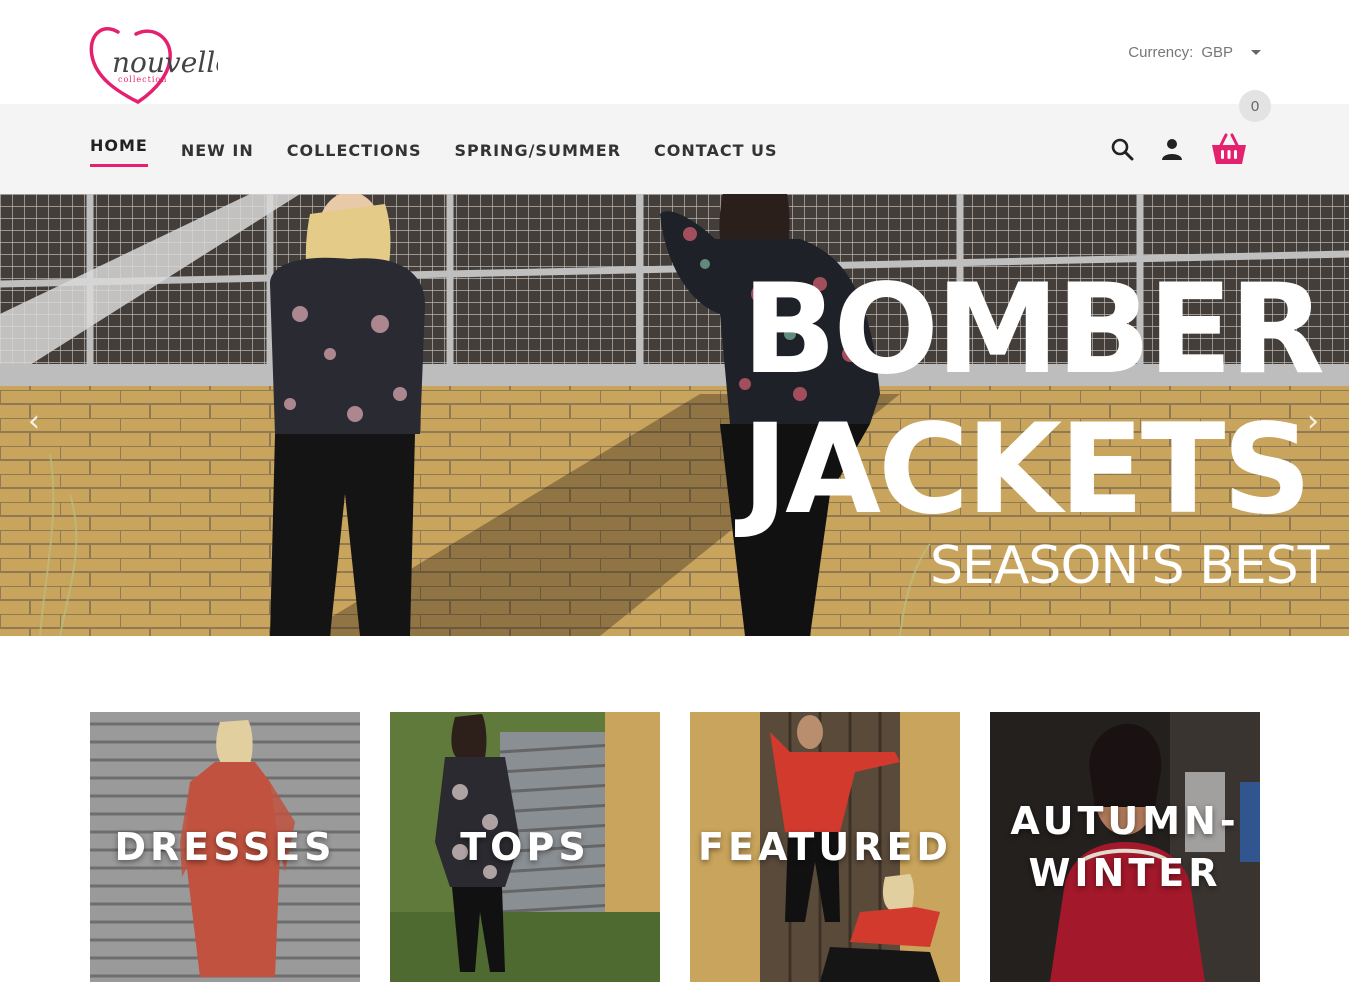 Image resolution: width=1349 pixels, height=1000 pixels. I want to click on search-icon, so click(1122, 149).